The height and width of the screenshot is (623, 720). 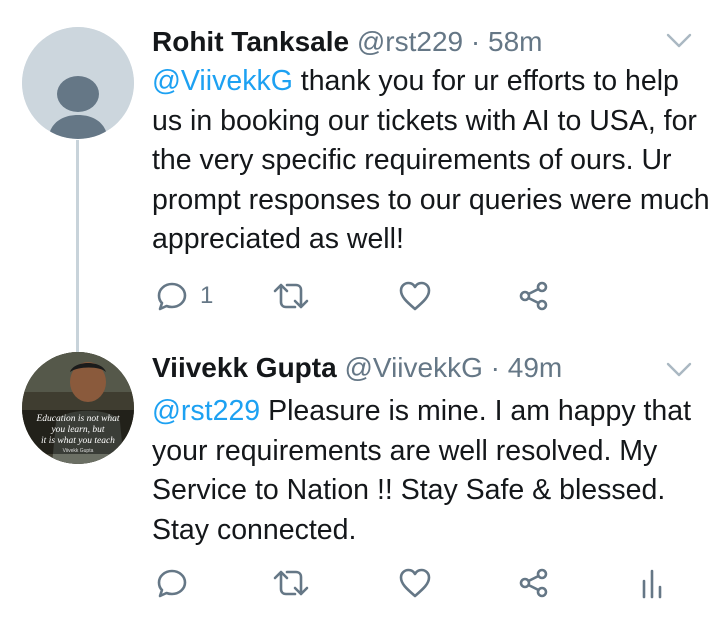 What do you see at coordinates (77, 430) in the screenshot?
I see `avatar-caption-line-2: you learn, but` at bounding box center [77, 430].